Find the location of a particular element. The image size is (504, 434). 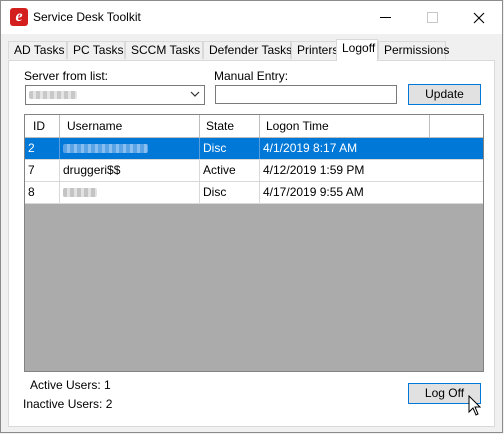

window-title: Service Desk Toolkit is located at coordinates (87, 17).